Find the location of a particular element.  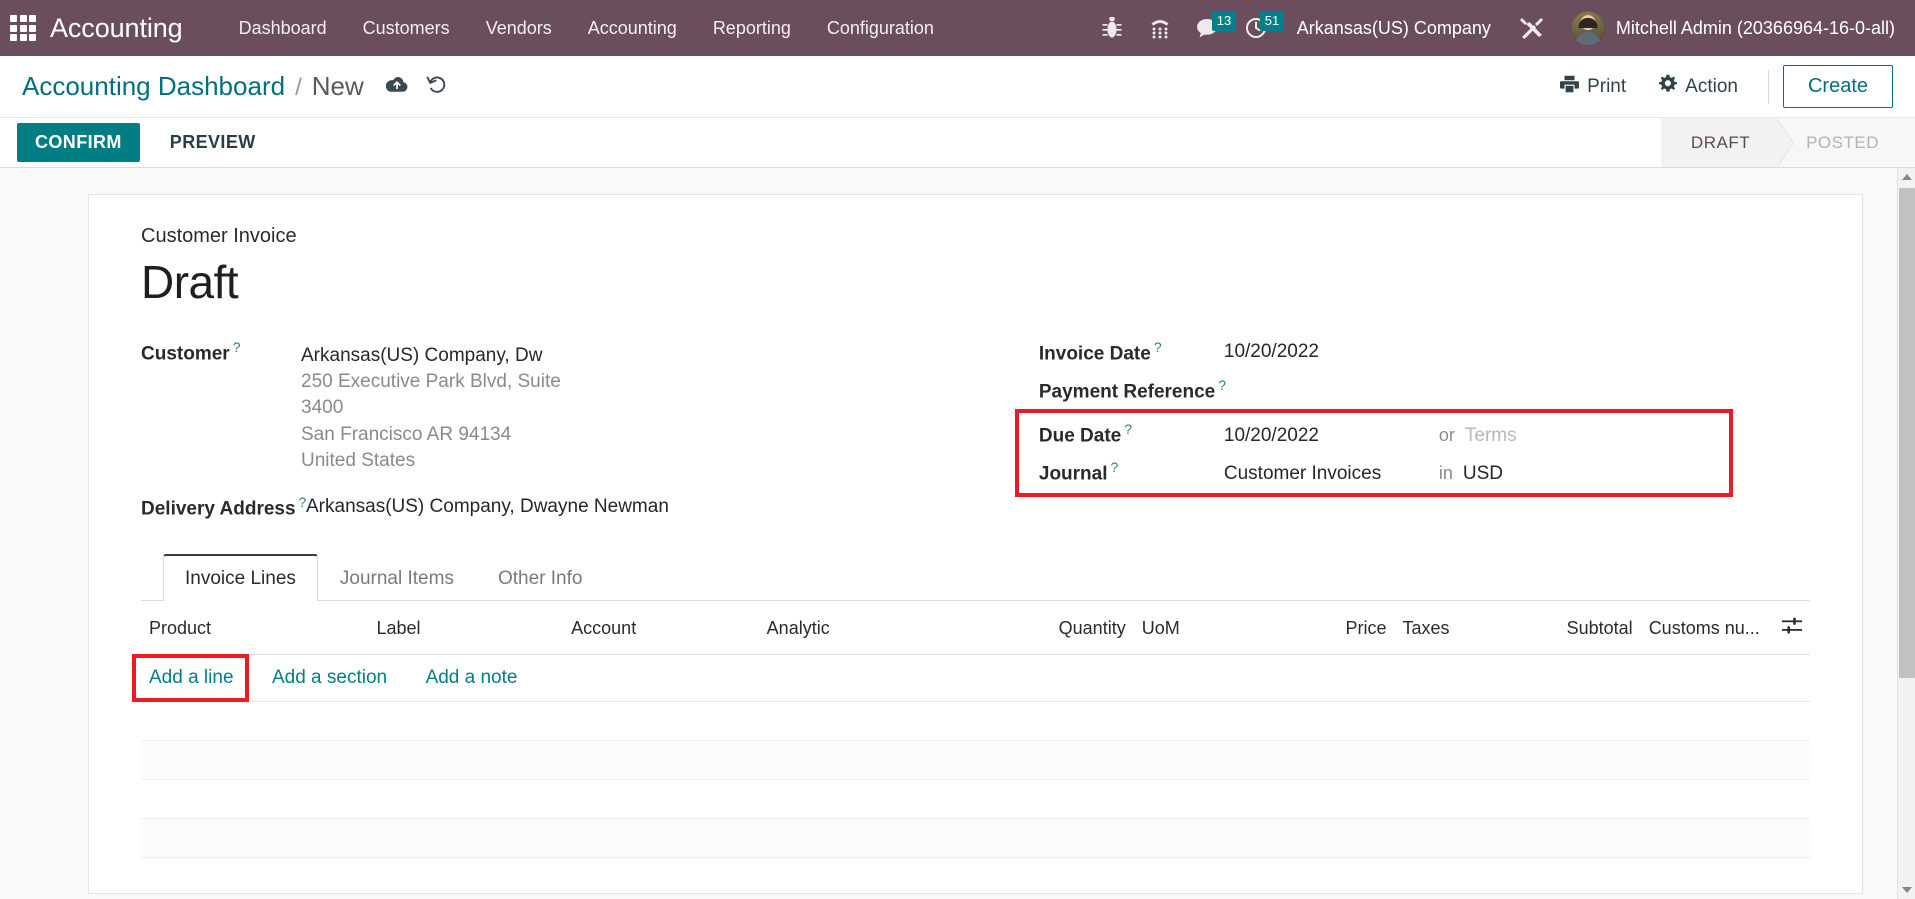

user-menu: Mitchell Admin (20366964-16-0-all) is located at coordinates (1729, 28).